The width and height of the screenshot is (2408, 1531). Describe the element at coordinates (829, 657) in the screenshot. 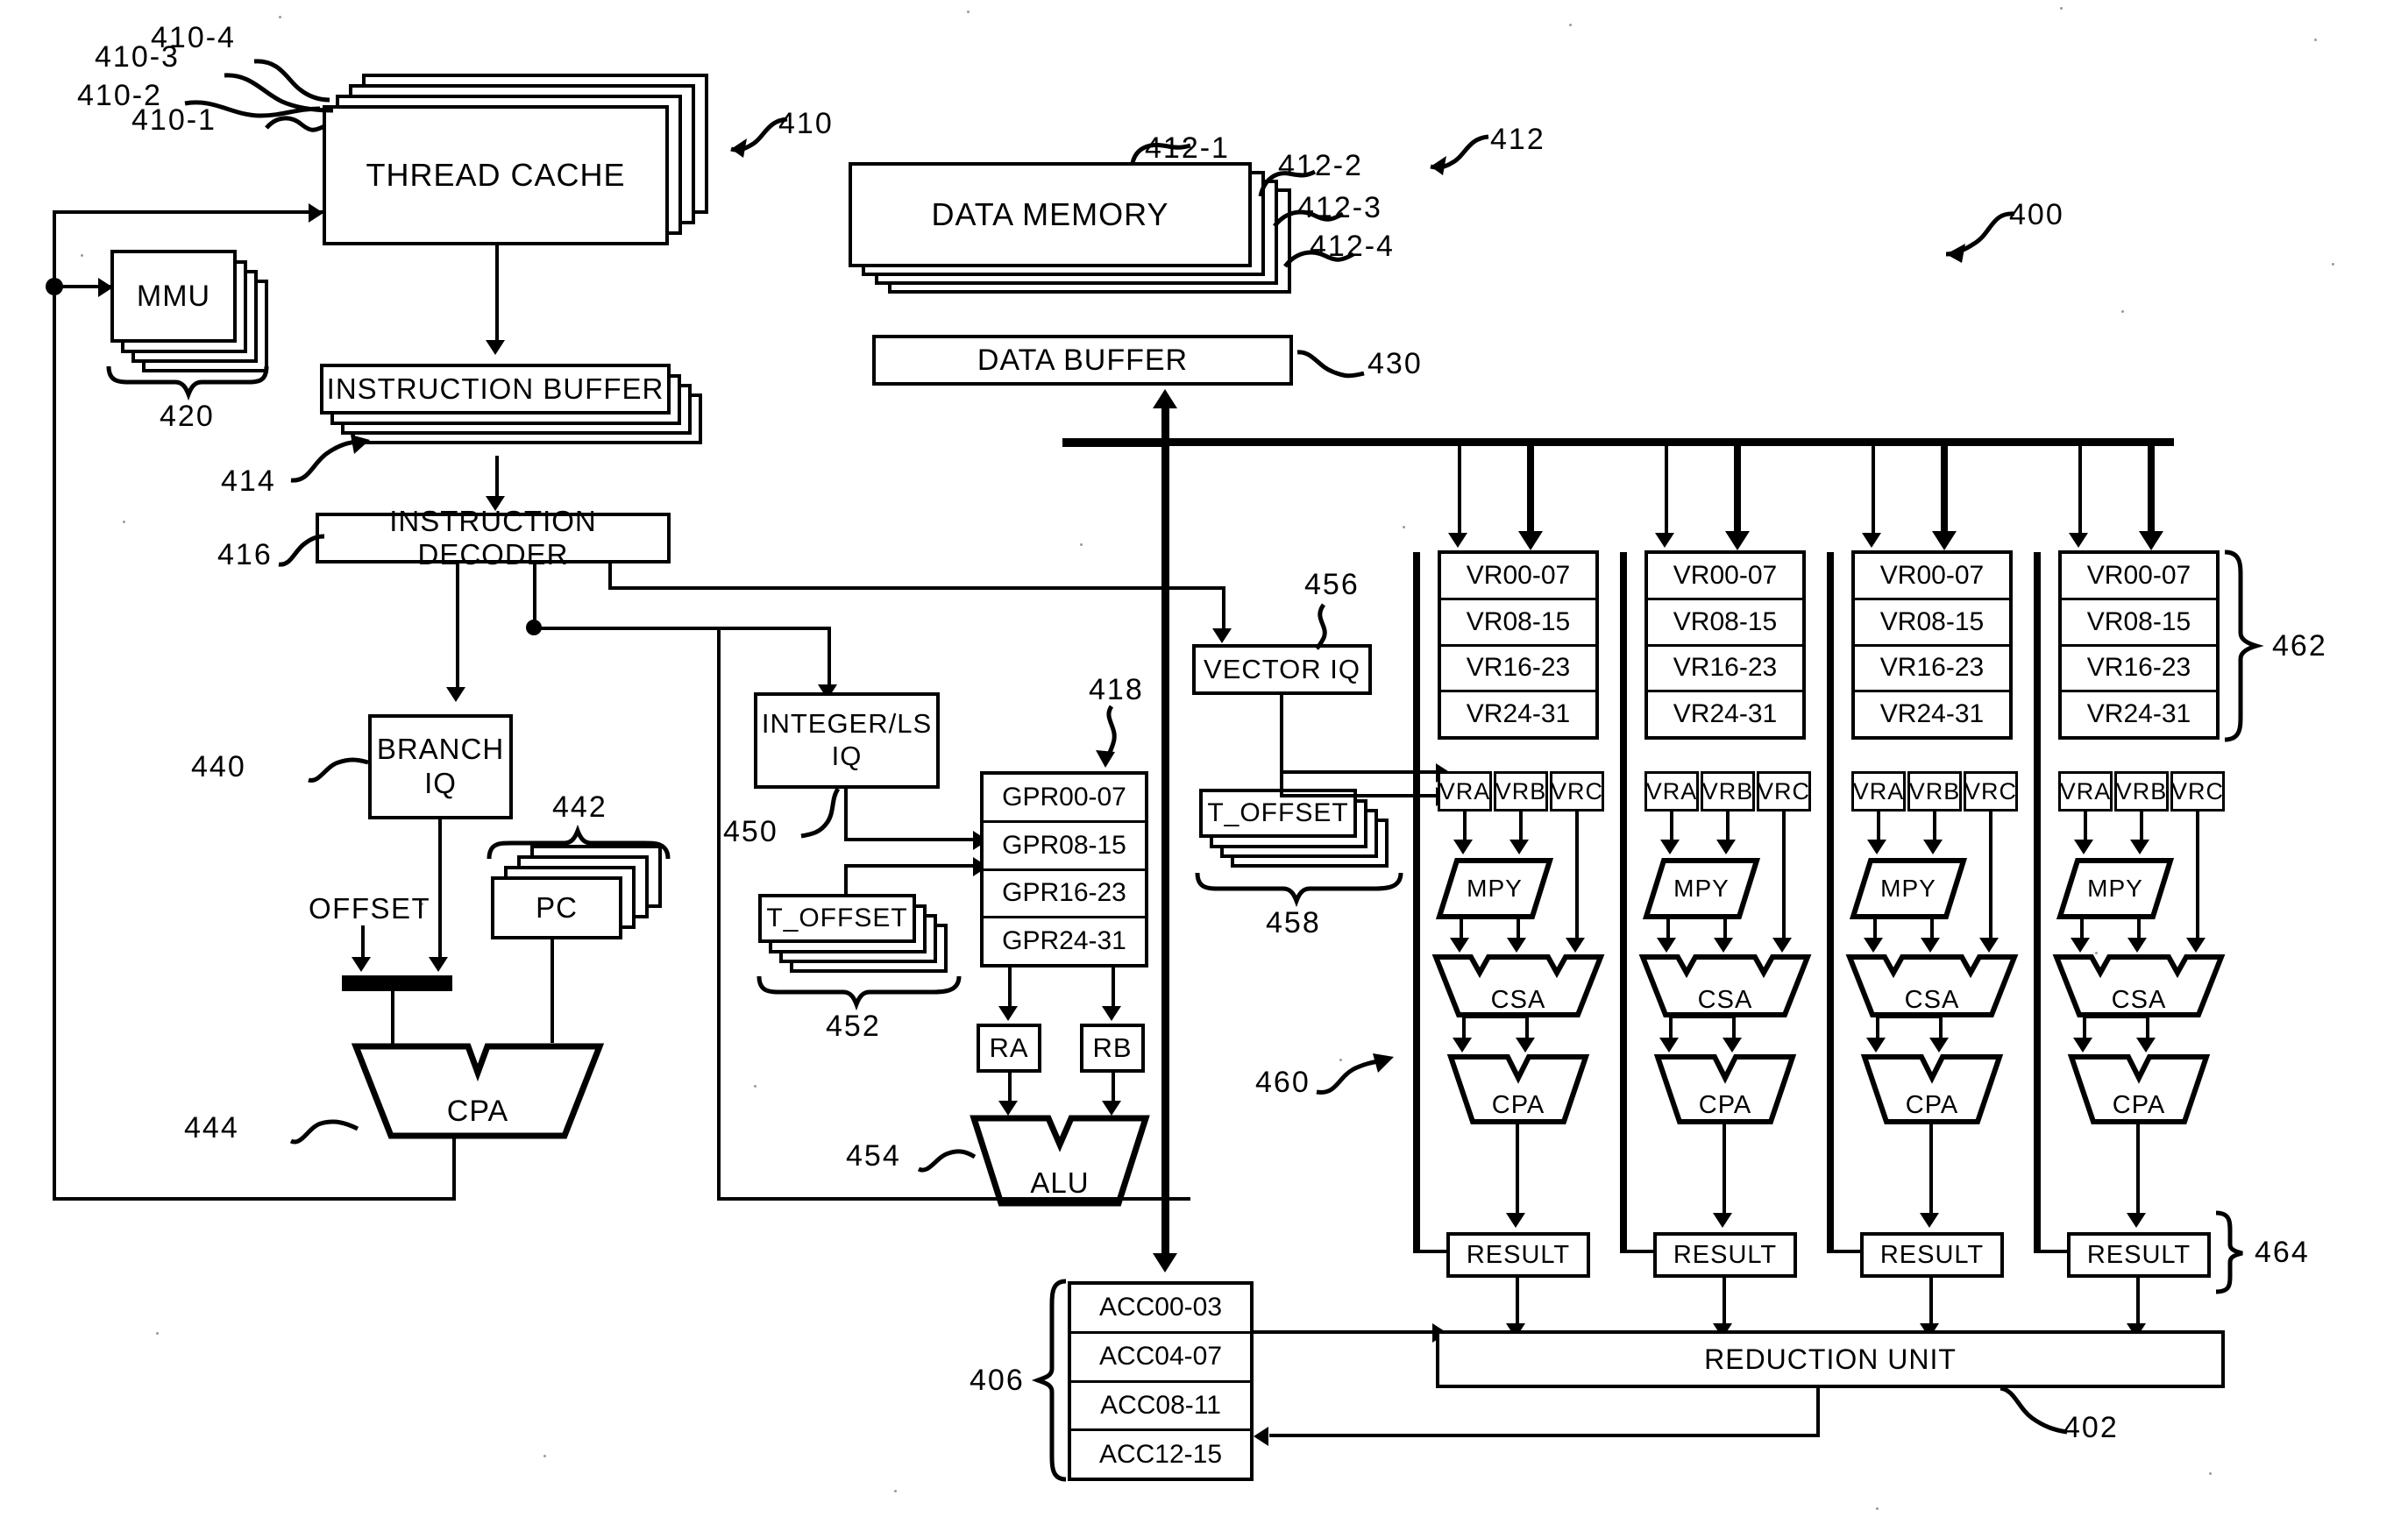

I see `decoder-to-integer-v2` at that location.